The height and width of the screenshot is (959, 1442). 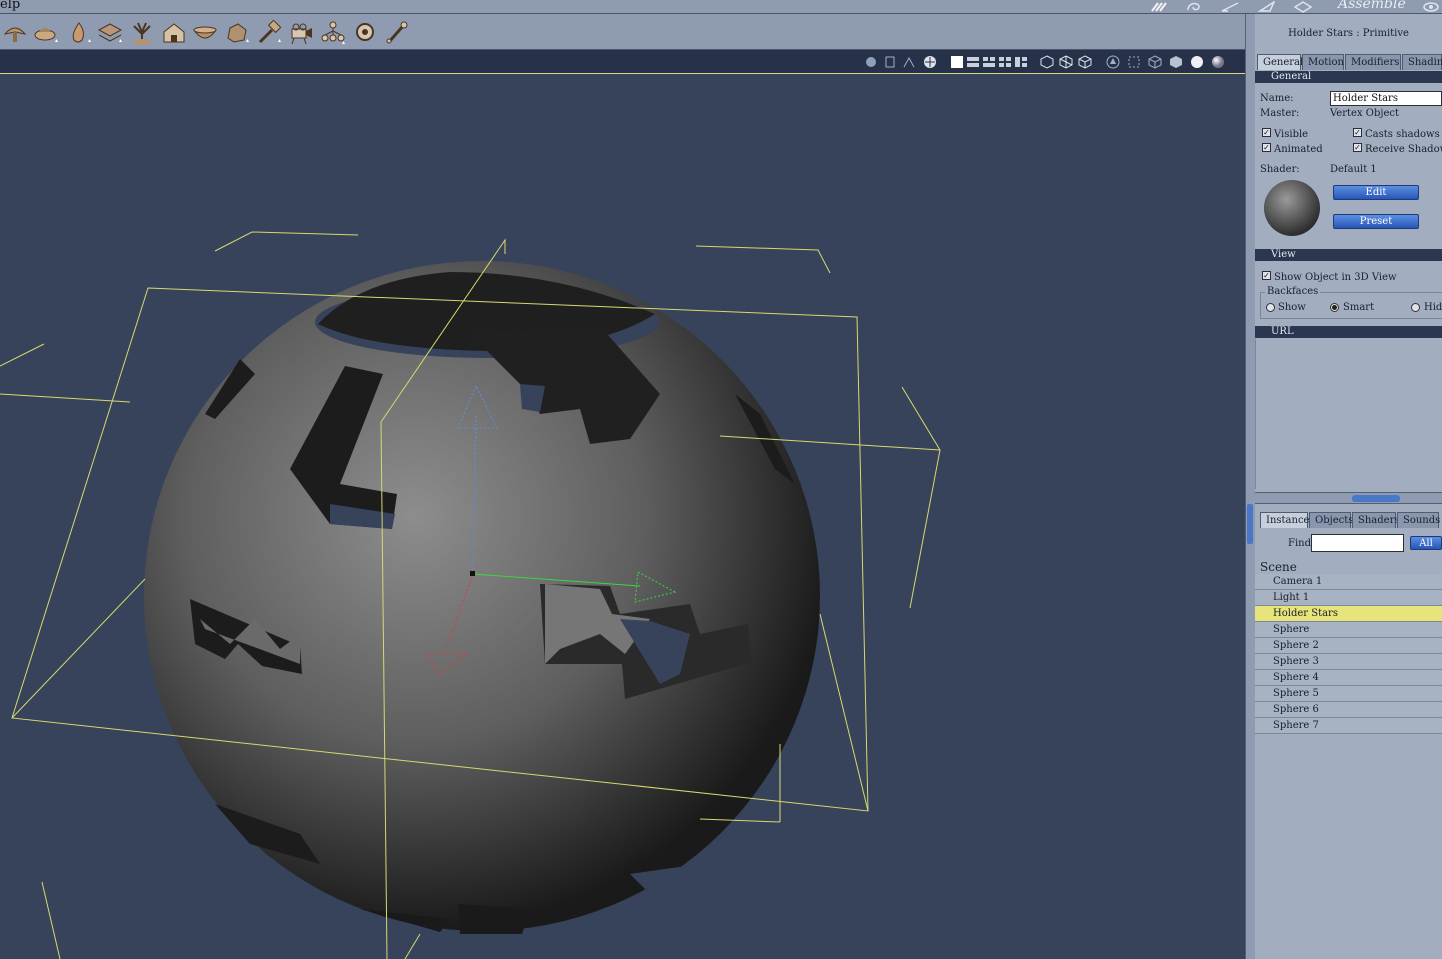 What do you see at coordinates (1375, 520) in the screenshot?
I see `tab-shaders: Shaders` at bounding box center [1375, 520].